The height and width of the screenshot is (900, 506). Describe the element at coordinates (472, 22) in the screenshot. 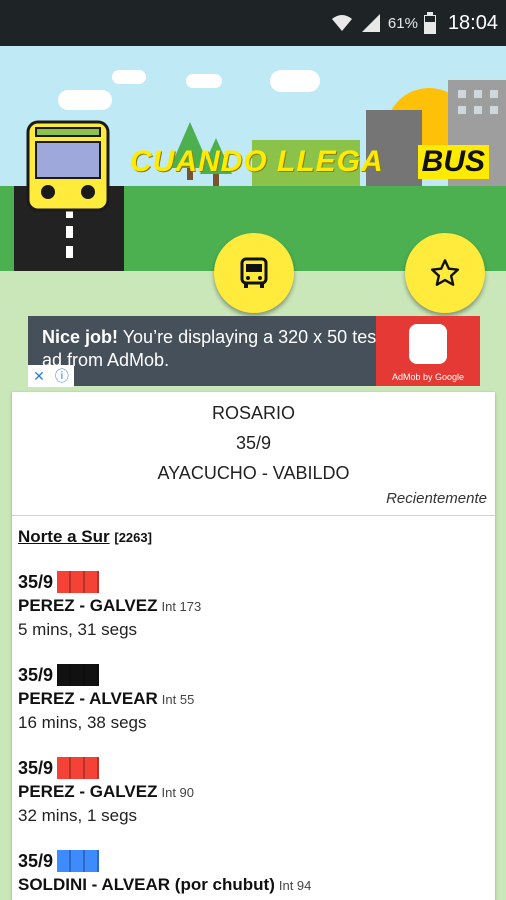

I see `clock: 18:04` at that location.